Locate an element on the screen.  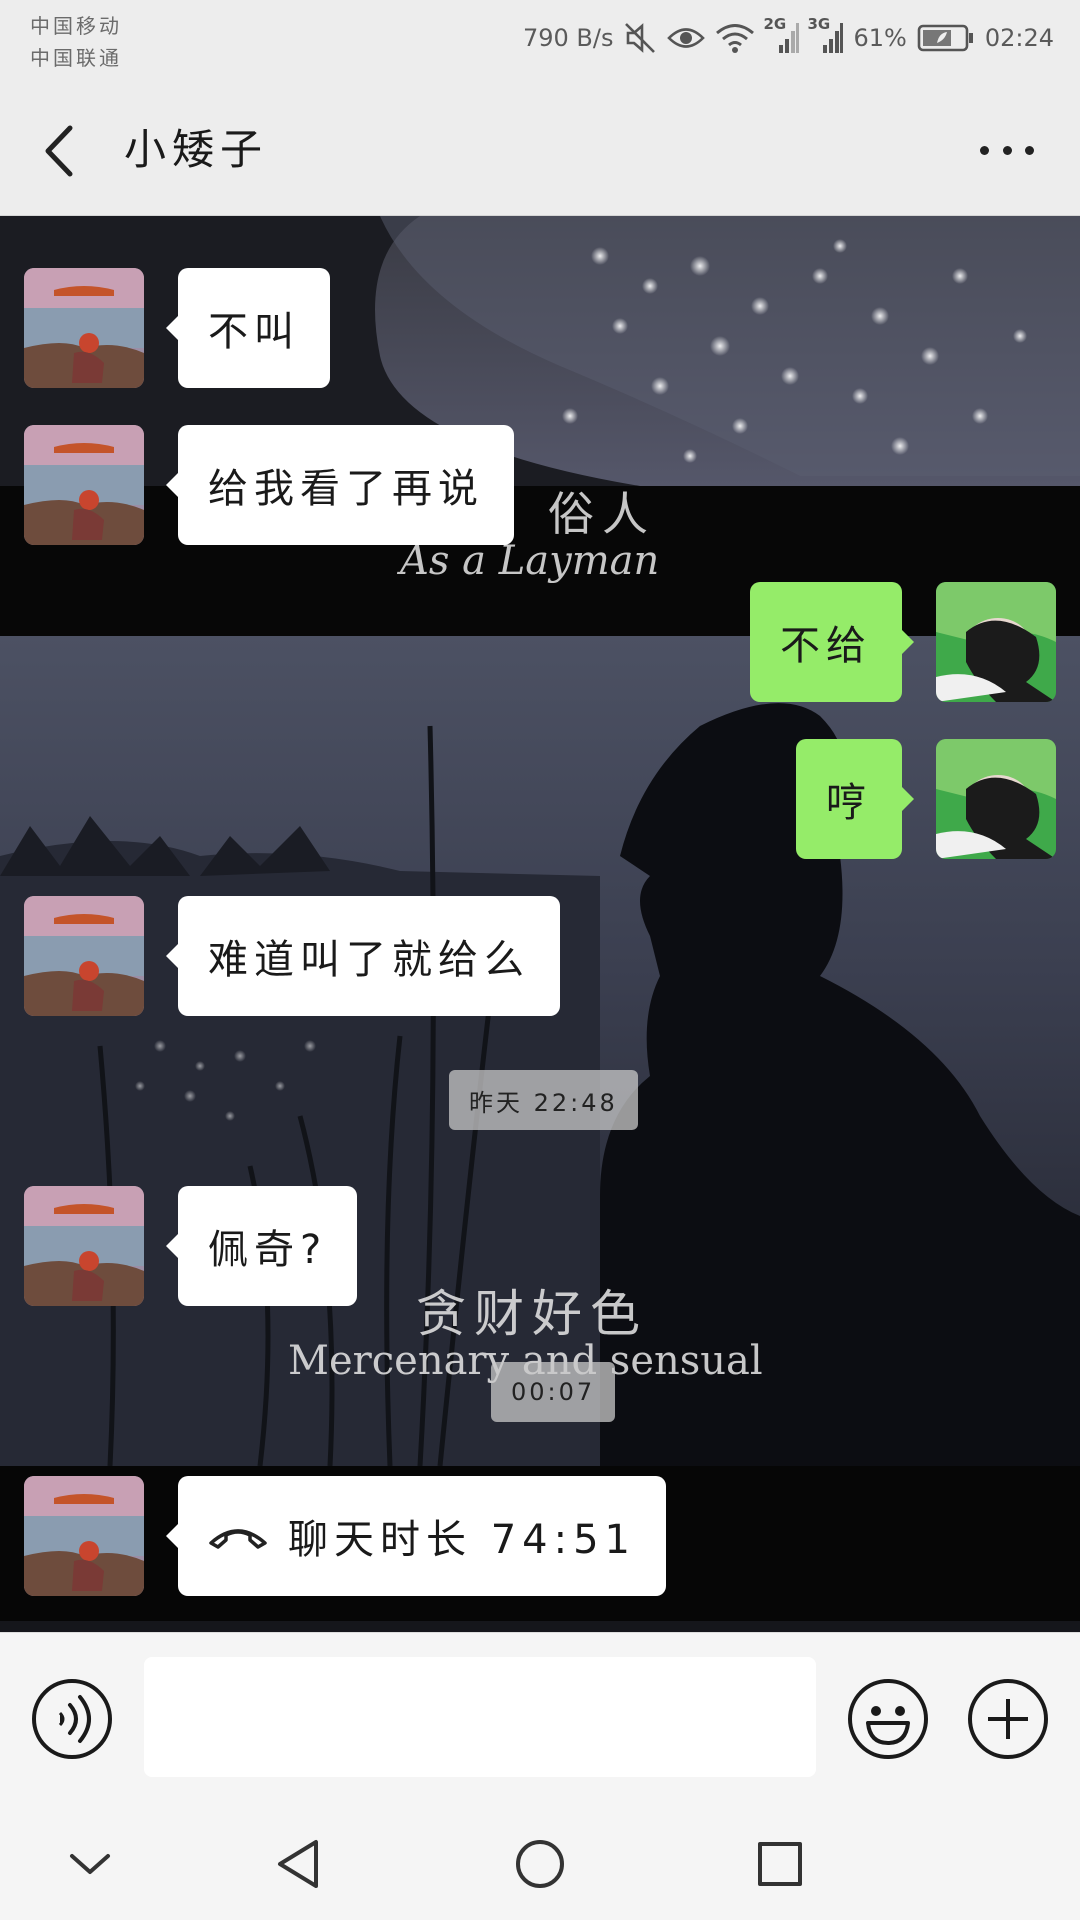
emoji-button is located at coordinates (888, 1719).